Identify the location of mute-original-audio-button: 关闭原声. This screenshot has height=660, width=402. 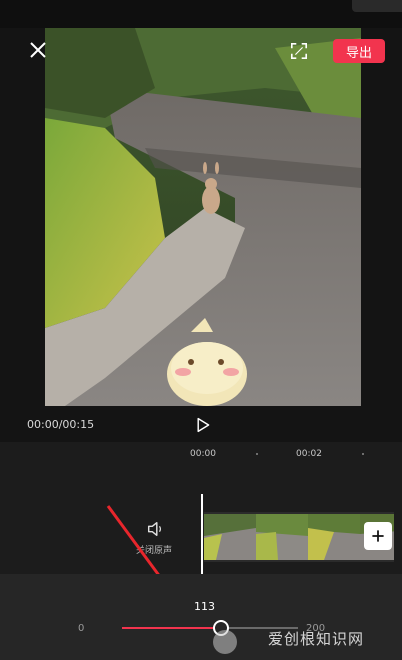
(157, 538).